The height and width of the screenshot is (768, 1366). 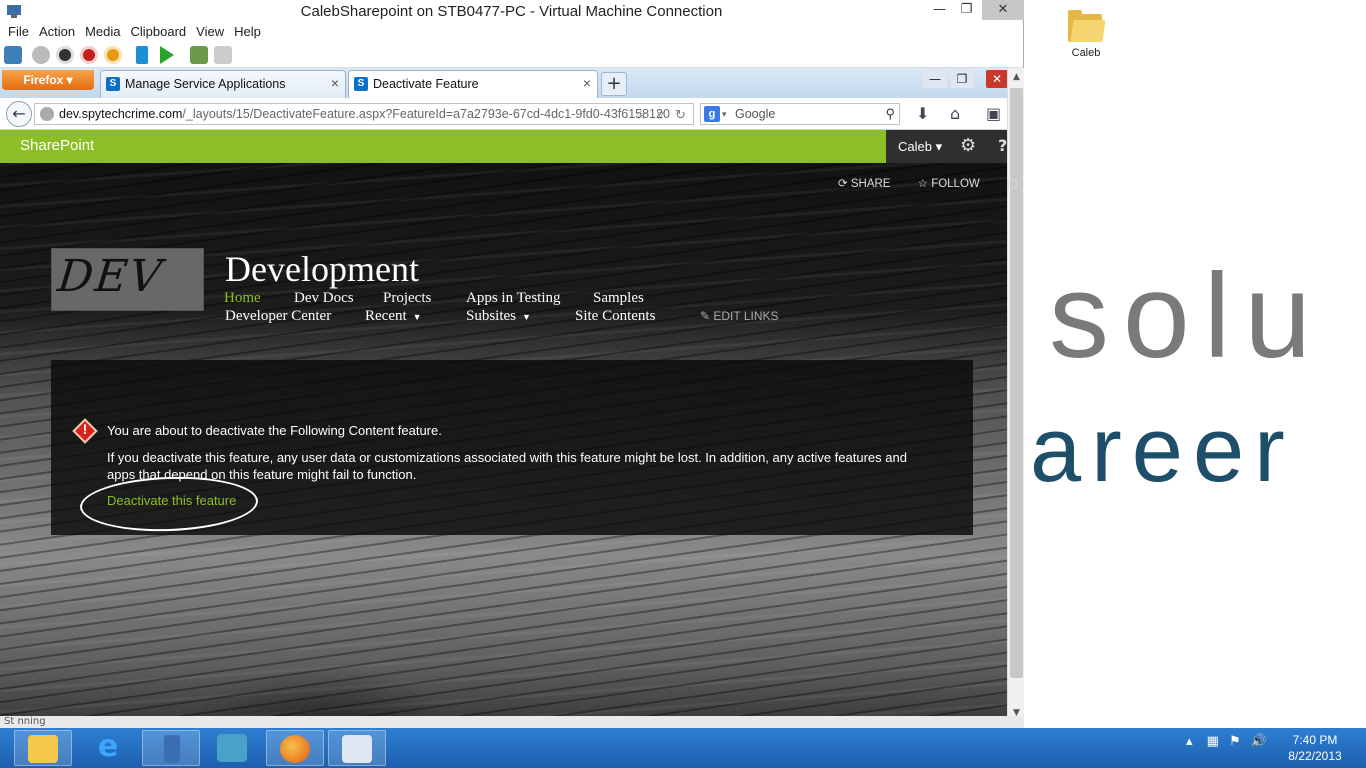 What do you see at coordinates (800, 114) in the screenshot?
I see `search-input: g ▾ Google ⚲` at bounding box center [800, 114].